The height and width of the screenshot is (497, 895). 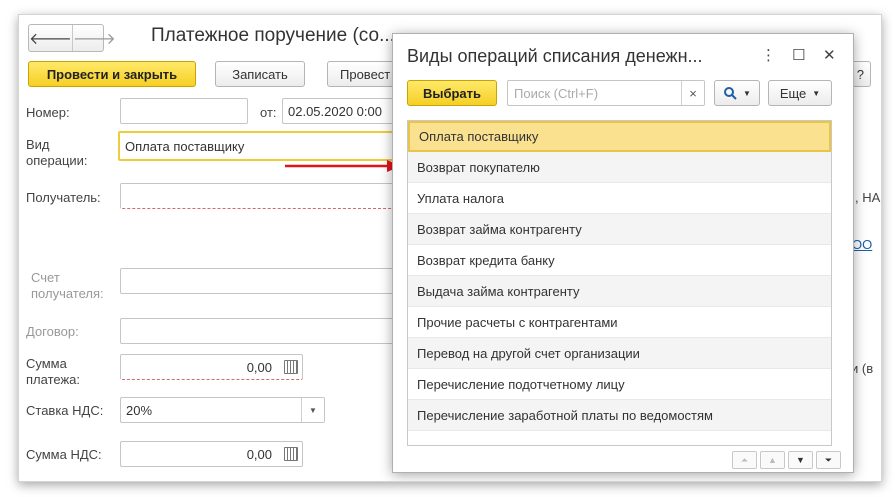 I want to click on scroll-down-icon: ▼, so click(x=800, y=460).